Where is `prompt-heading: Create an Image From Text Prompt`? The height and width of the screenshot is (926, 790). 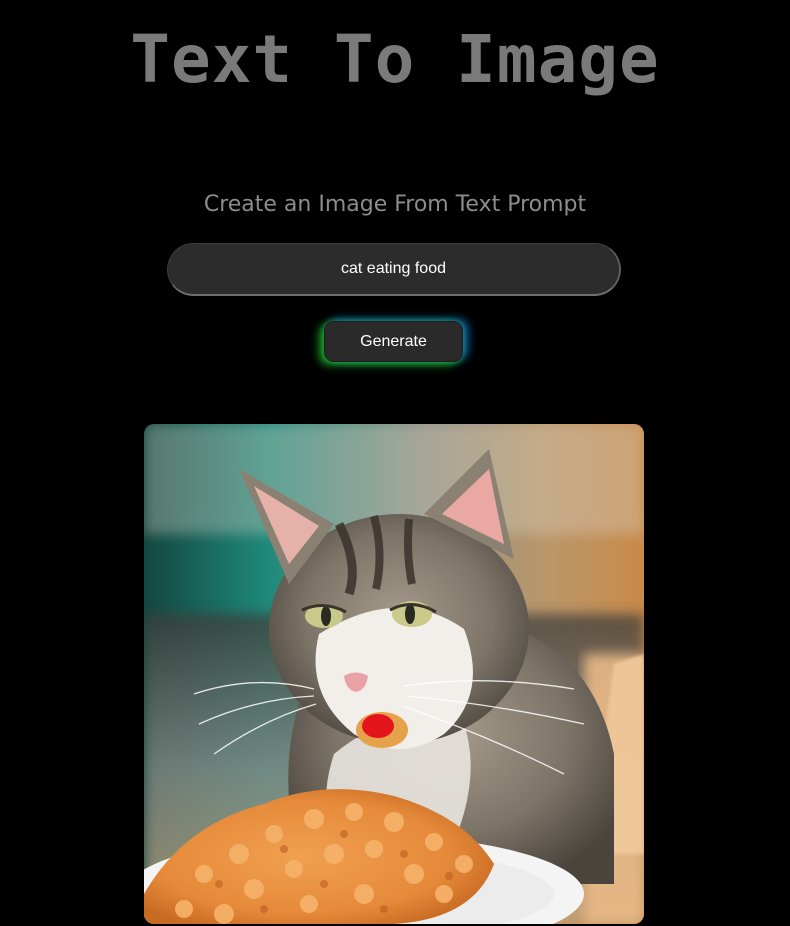 prompt-heading: Create an Image From Text Prompt is located at coordinates (395, 204).